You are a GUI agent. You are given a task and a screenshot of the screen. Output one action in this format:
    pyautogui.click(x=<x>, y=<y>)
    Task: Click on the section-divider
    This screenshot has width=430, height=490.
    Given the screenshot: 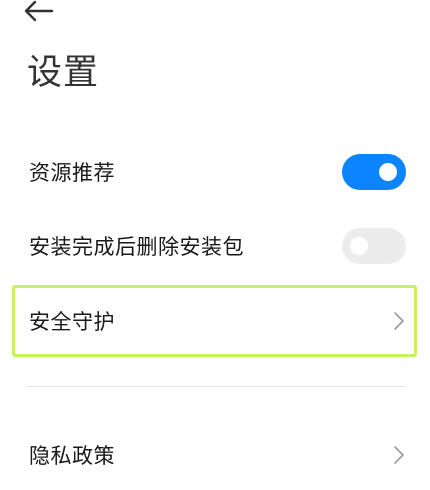 What is the action you would take?
    pyautogui.click(x=216, y=386)
    